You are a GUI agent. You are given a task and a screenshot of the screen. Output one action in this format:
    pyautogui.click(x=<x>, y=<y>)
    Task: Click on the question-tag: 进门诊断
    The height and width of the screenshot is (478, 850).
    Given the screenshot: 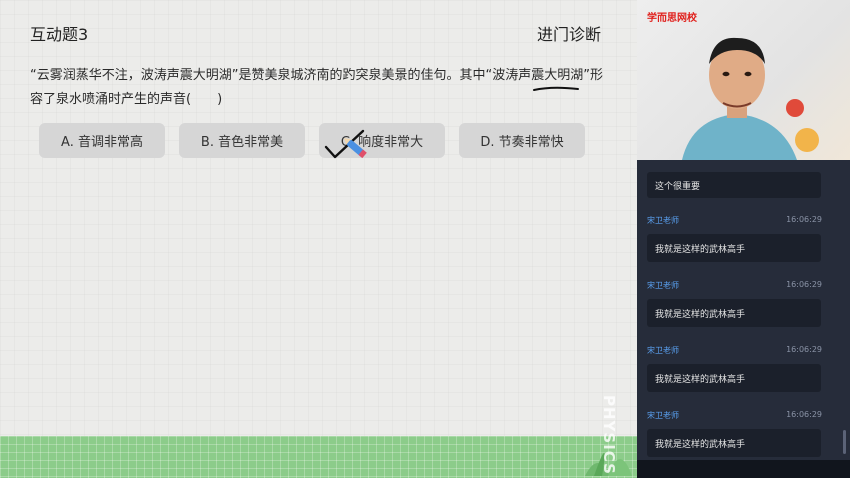 What is the action you would take?
    pyautogui.click(x=568, y=34)
    